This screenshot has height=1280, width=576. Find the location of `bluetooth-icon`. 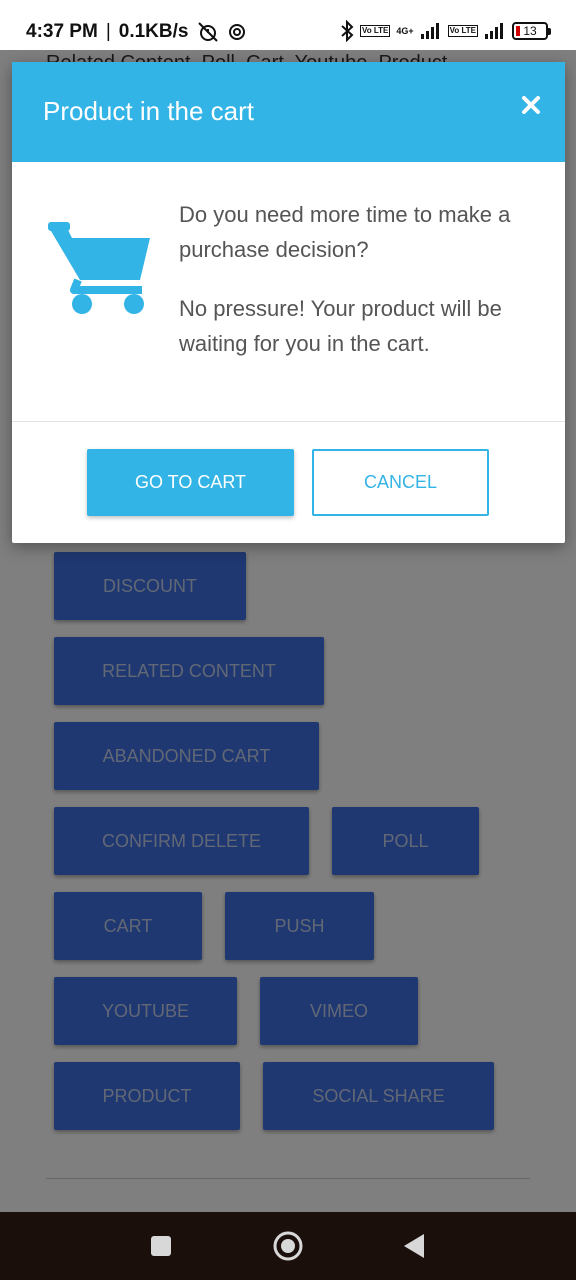

bluetooth-icon is located at coordinates (347, 31).